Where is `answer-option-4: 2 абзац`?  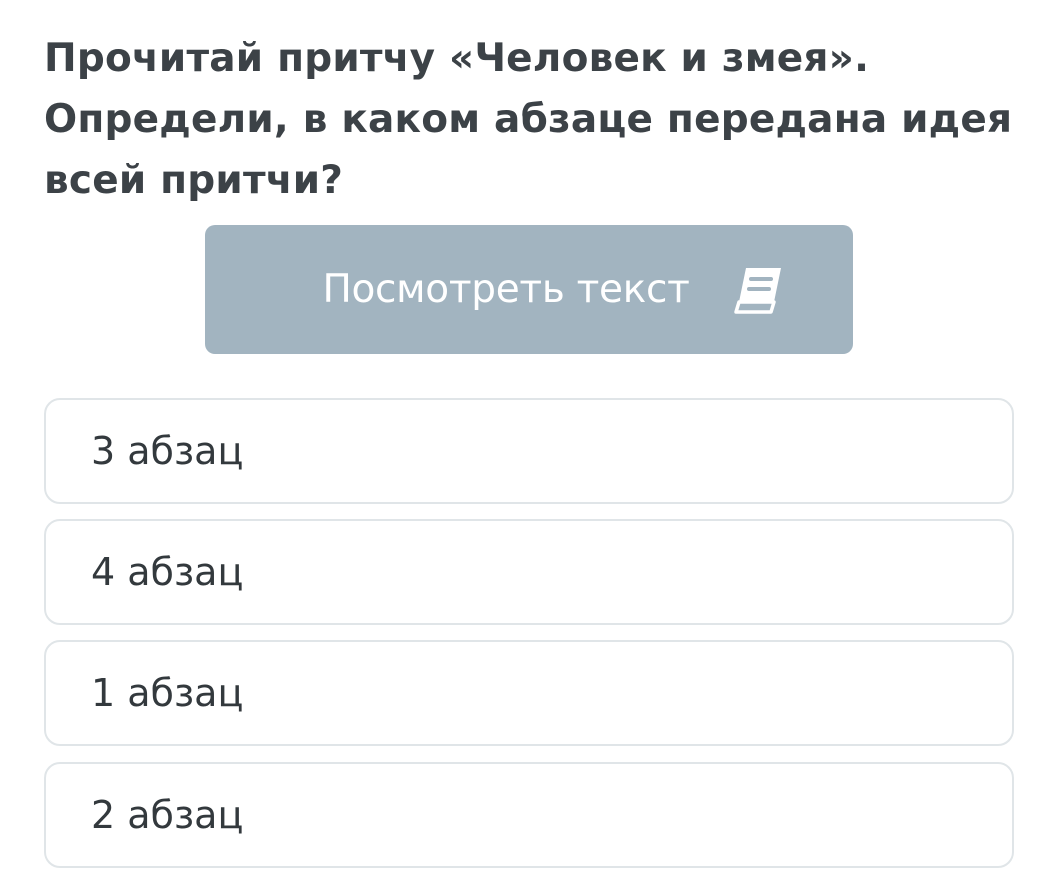 answer-option-4: 2 абзац is located at coordinates (529, 815).